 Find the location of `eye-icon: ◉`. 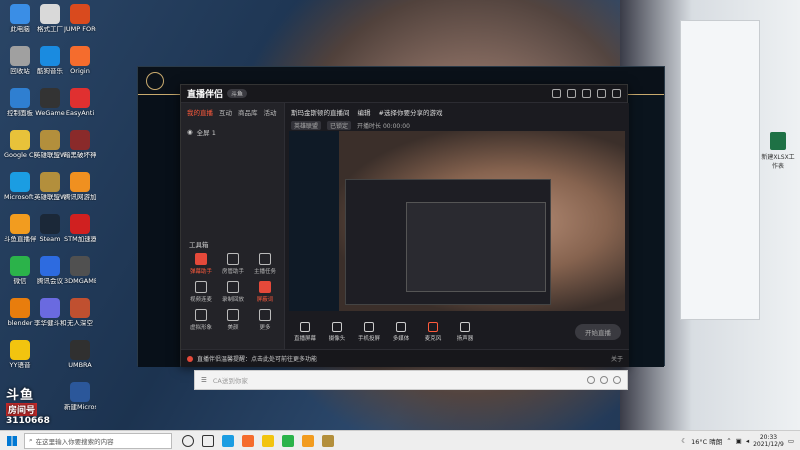

eye-icon: ◉ is located at coordinates (190, 132).